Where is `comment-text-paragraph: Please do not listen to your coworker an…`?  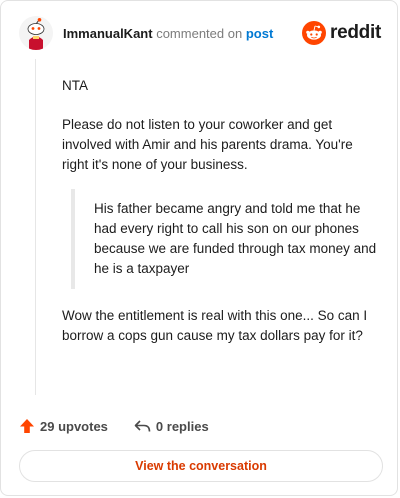
comment-text-paragraph: Please do not listen to your coworker an… is located at coordinates (207, 144).